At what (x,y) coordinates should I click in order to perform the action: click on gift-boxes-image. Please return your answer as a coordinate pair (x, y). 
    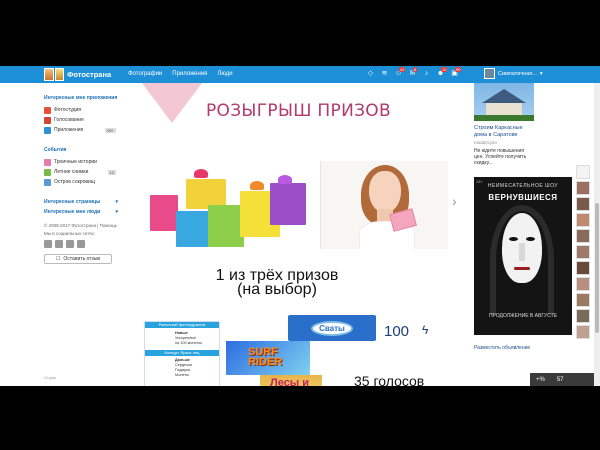
    Looking at the image, I should click on (233, 205).